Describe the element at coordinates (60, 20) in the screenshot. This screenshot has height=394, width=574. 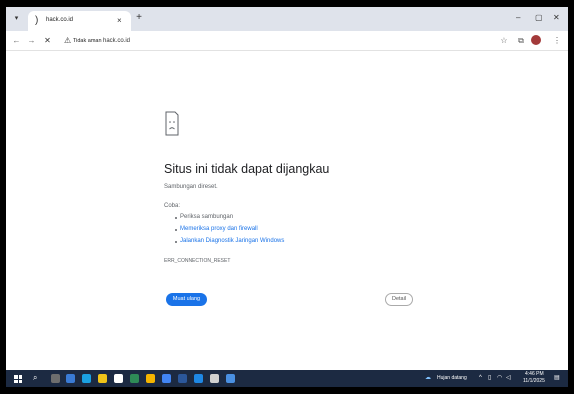
I see `tab-title: hack.co.id` at that location.